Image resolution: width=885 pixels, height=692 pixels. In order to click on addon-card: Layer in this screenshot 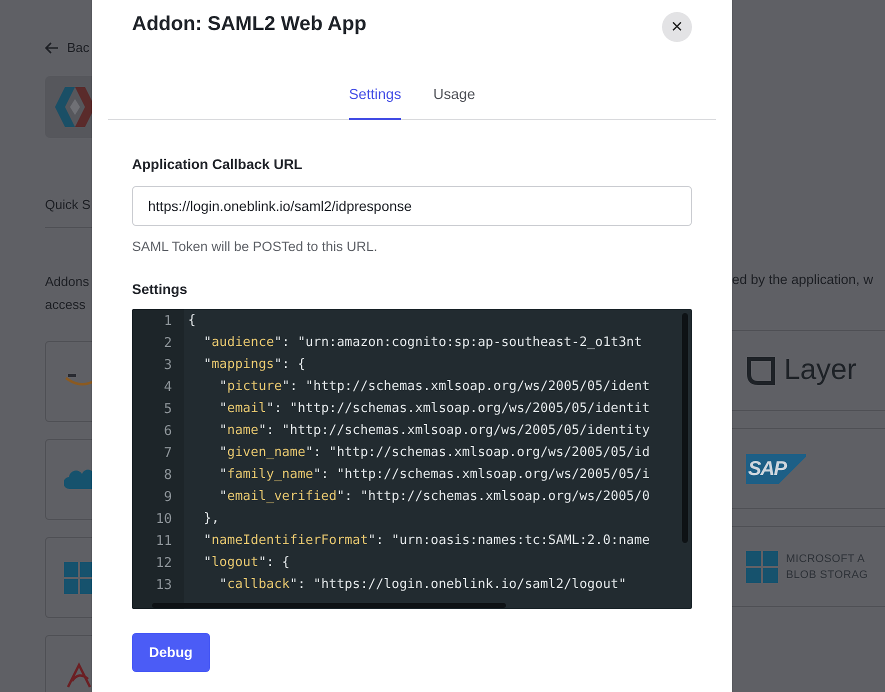, I will do `click(808, 371)`.